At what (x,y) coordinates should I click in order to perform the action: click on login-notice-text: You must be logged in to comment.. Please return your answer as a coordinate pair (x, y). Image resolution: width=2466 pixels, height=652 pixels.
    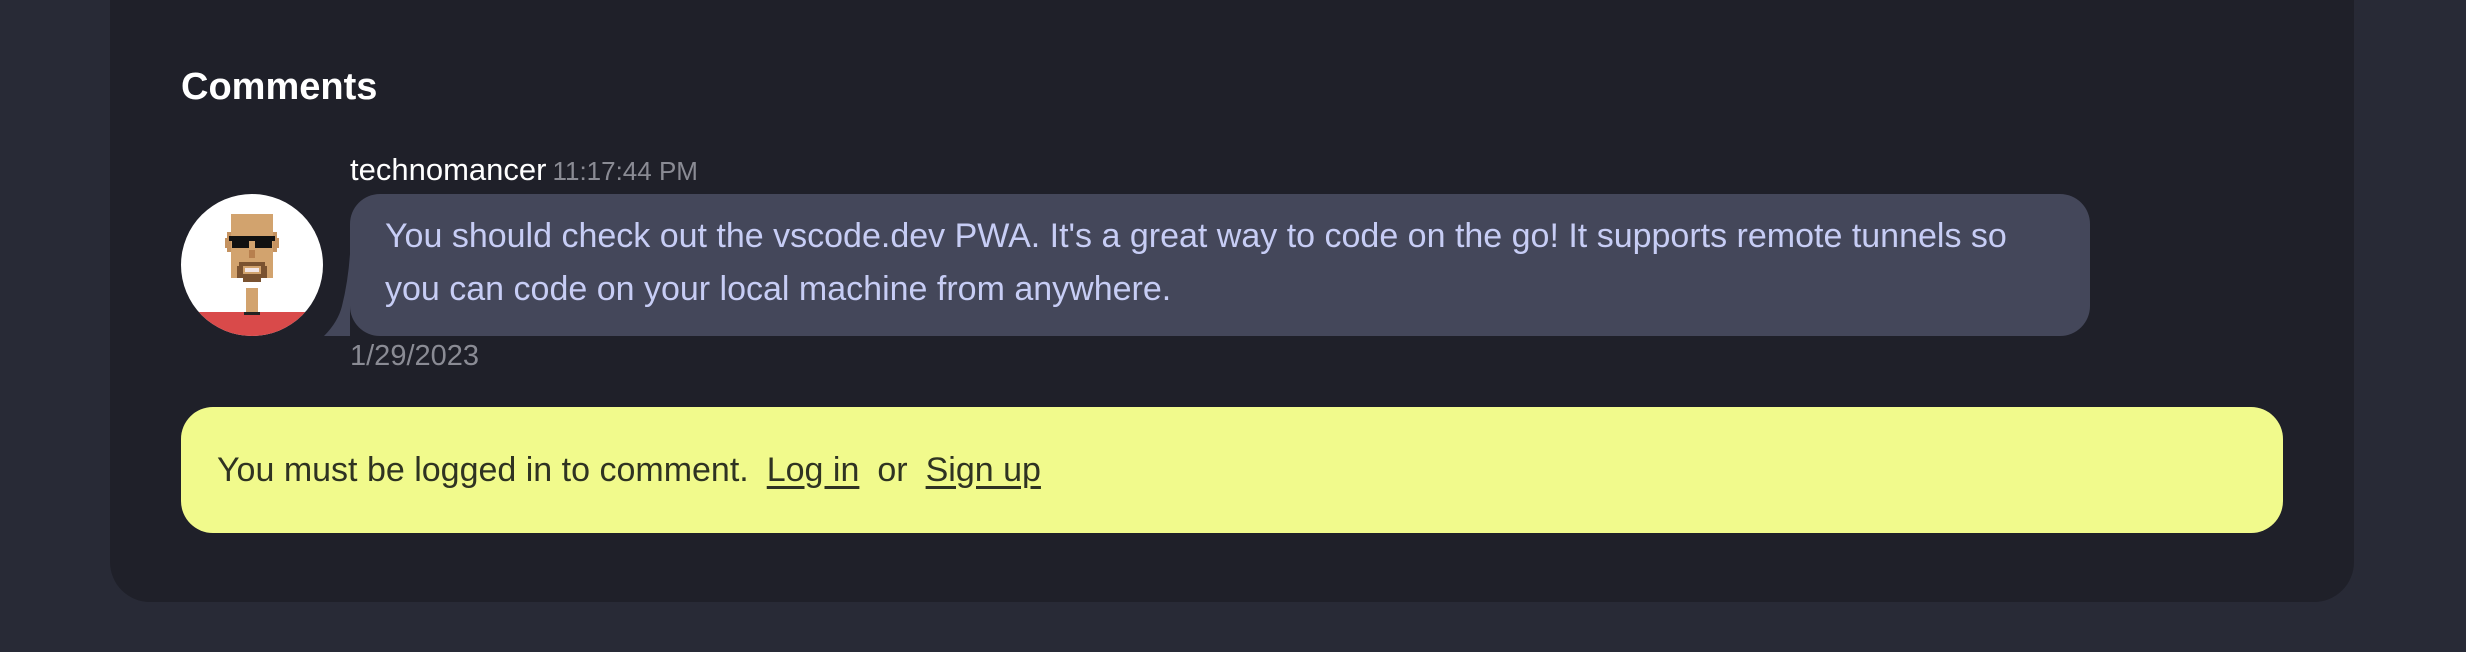
    Looking at the image, I should click on (483, 469).